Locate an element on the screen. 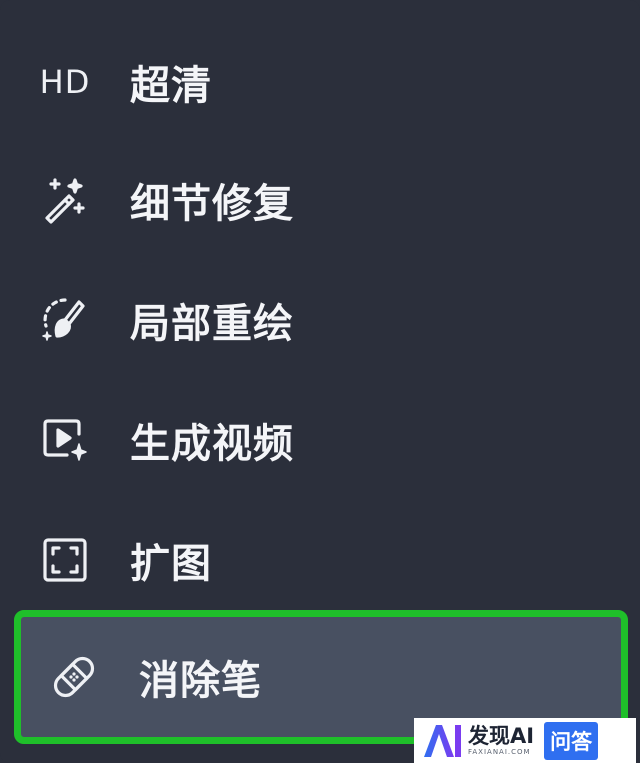 The height and width of the screenshot is (763, 640). bandage-icon is located at coordinates (74, 677).